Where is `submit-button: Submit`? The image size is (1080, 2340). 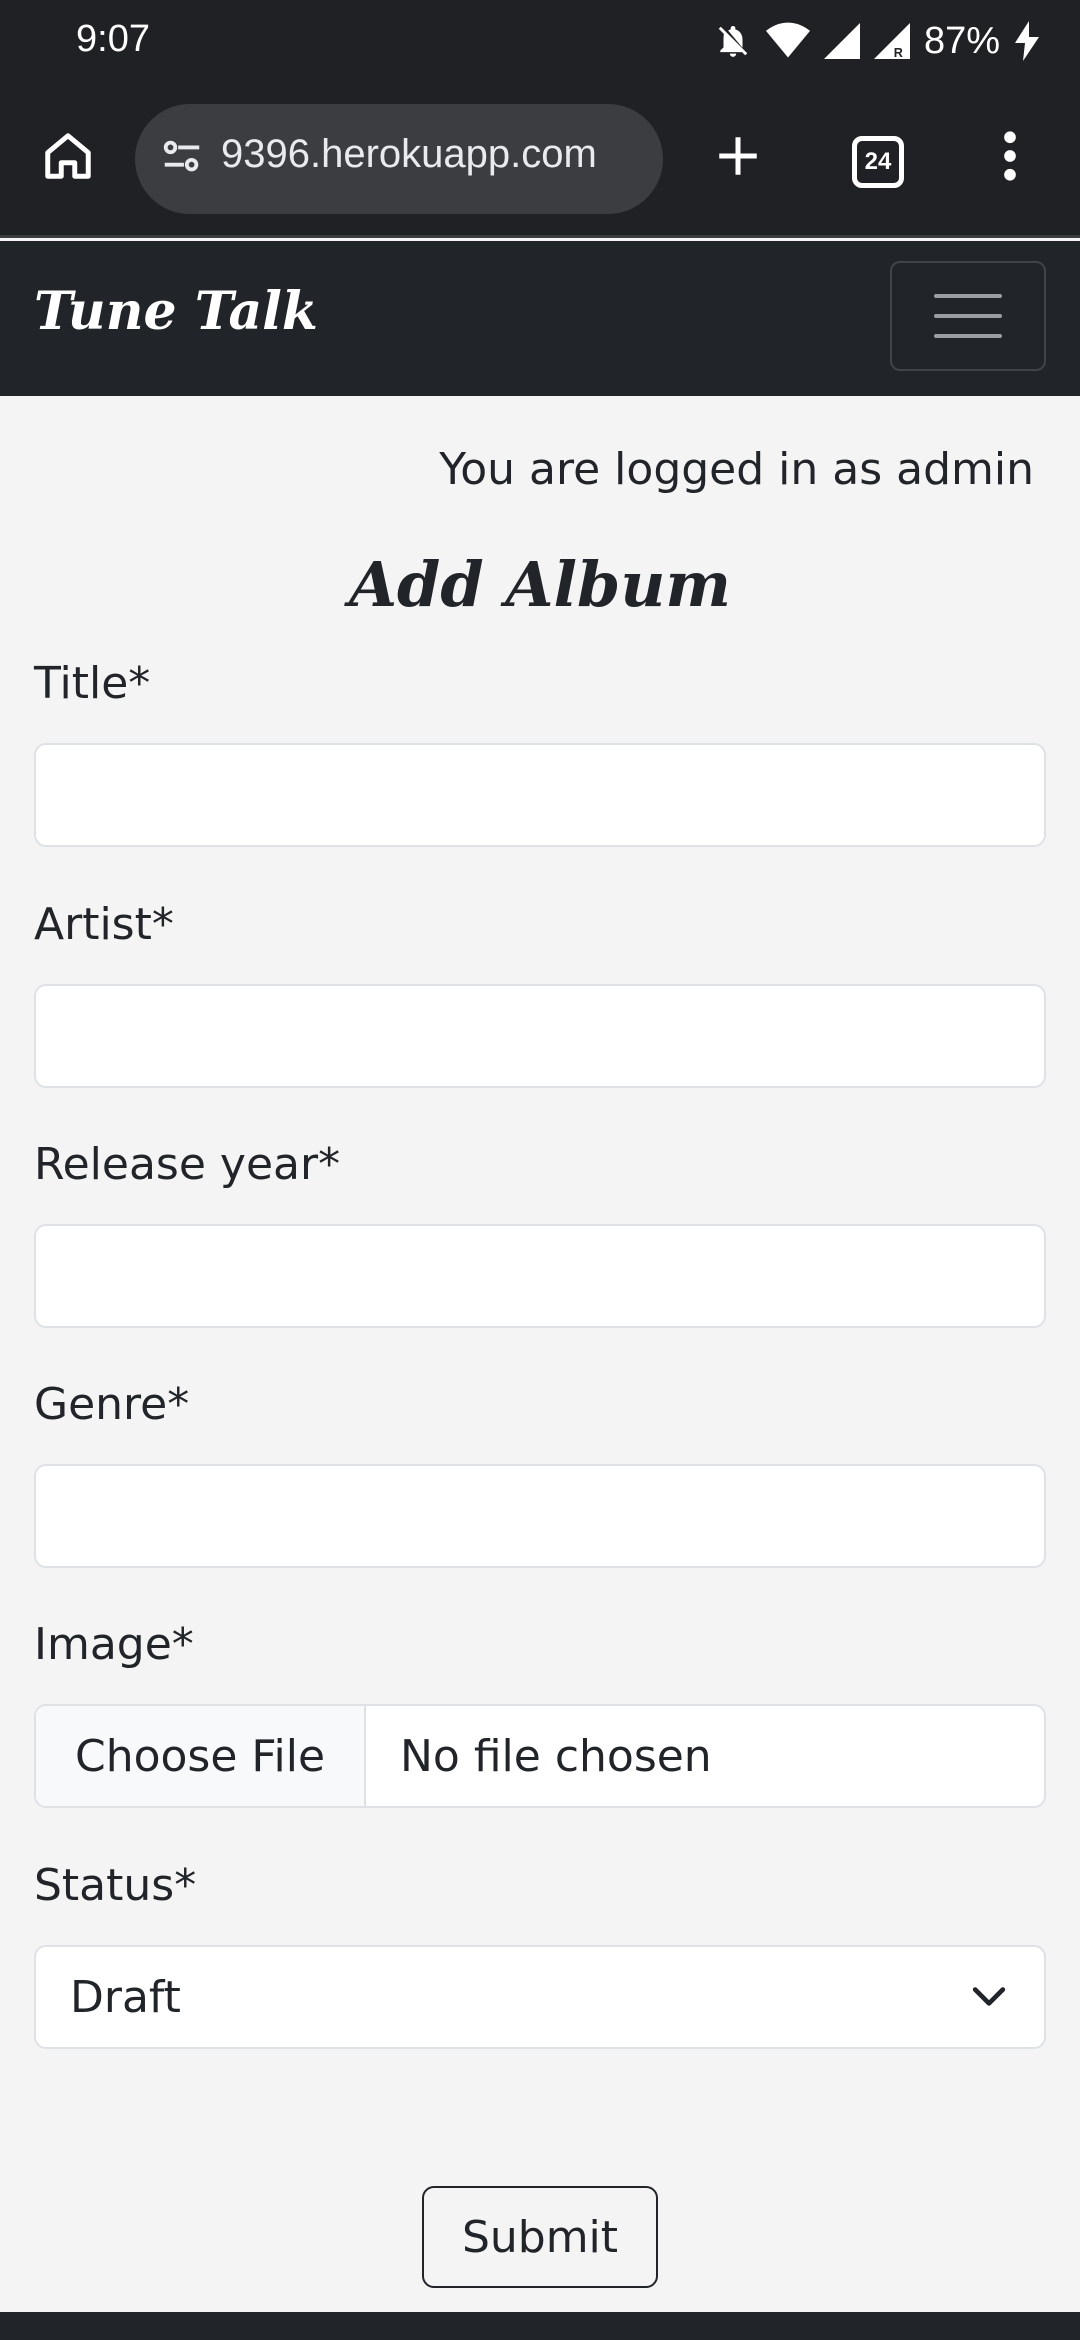
submit-button: Submit is located at coordinates (540, 2237).